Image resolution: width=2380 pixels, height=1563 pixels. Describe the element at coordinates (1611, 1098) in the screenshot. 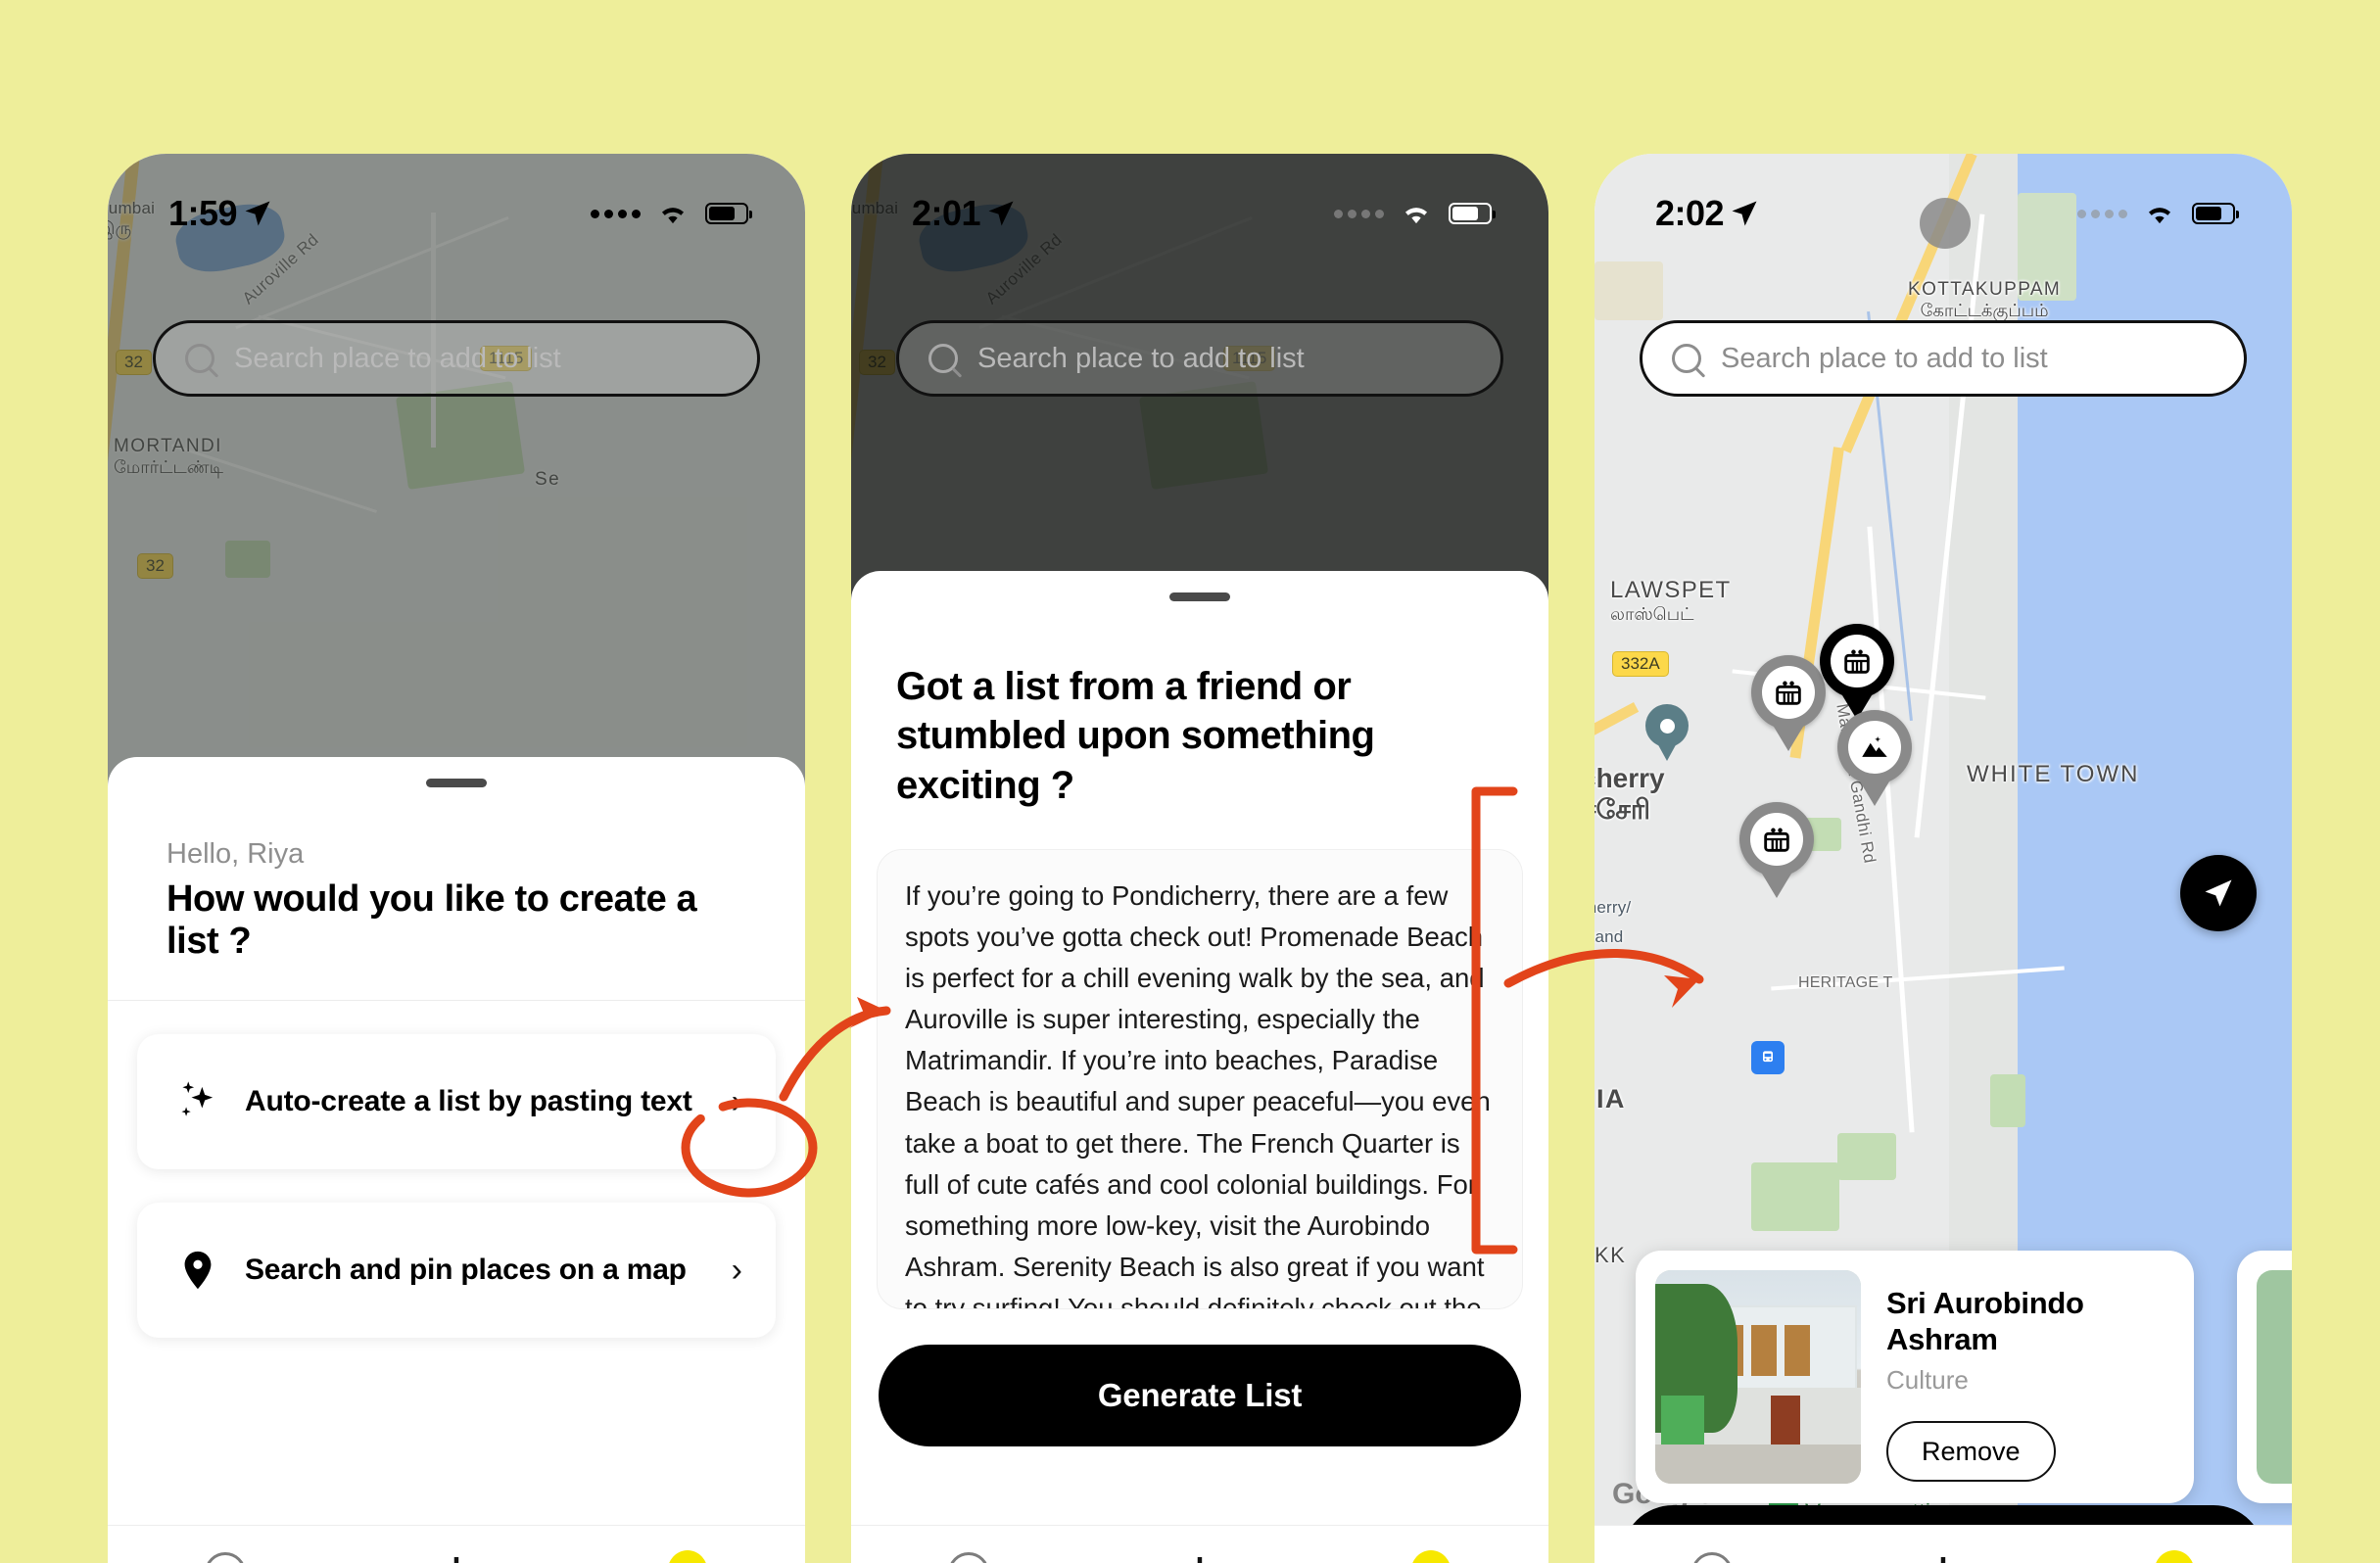

I see `map-label: IA` at that location.